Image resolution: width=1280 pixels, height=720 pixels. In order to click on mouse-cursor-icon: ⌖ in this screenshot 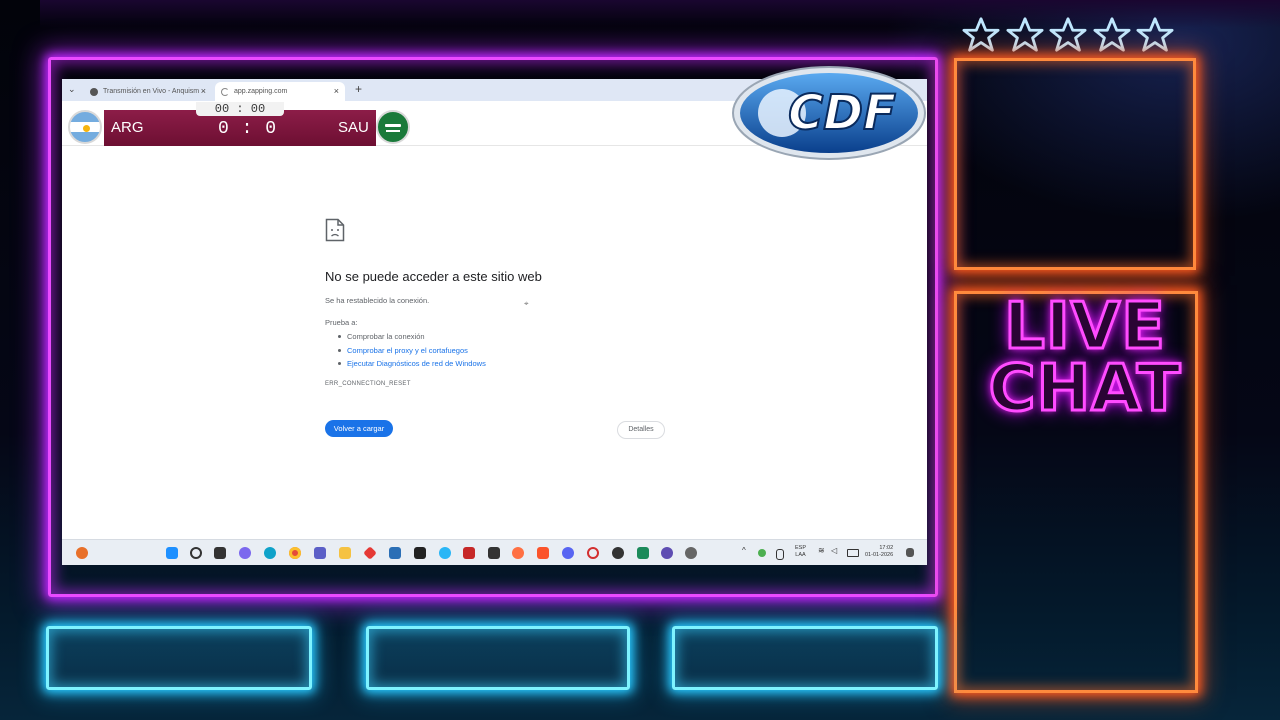, I will do `click(526, 303)`.